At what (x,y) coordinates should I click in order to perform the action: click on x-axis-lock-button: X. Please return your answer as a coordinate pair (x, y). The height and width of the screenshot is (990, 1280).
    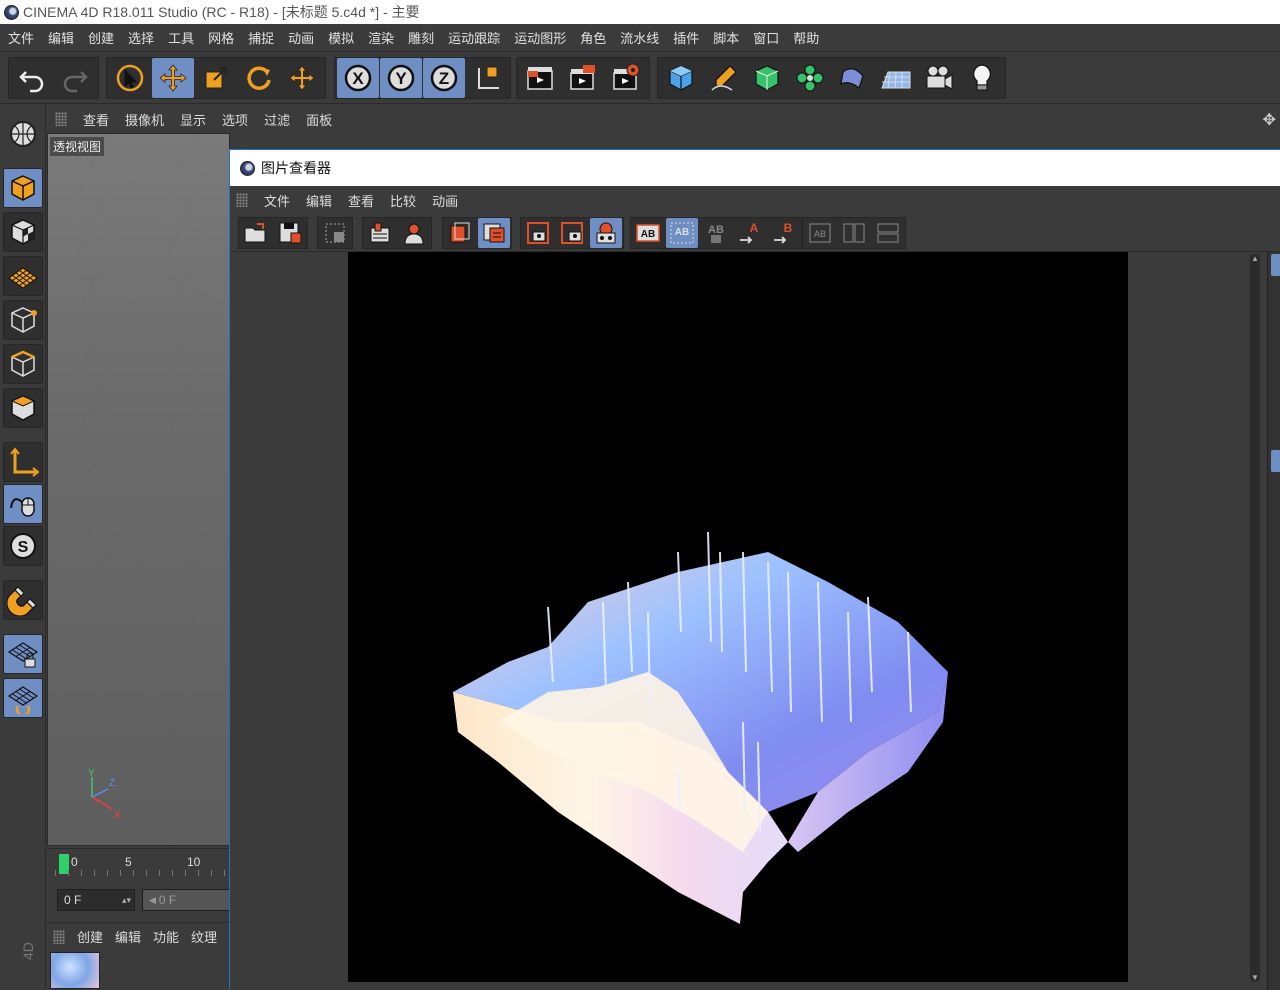
    Looking at the image, I should click on (358, 78).